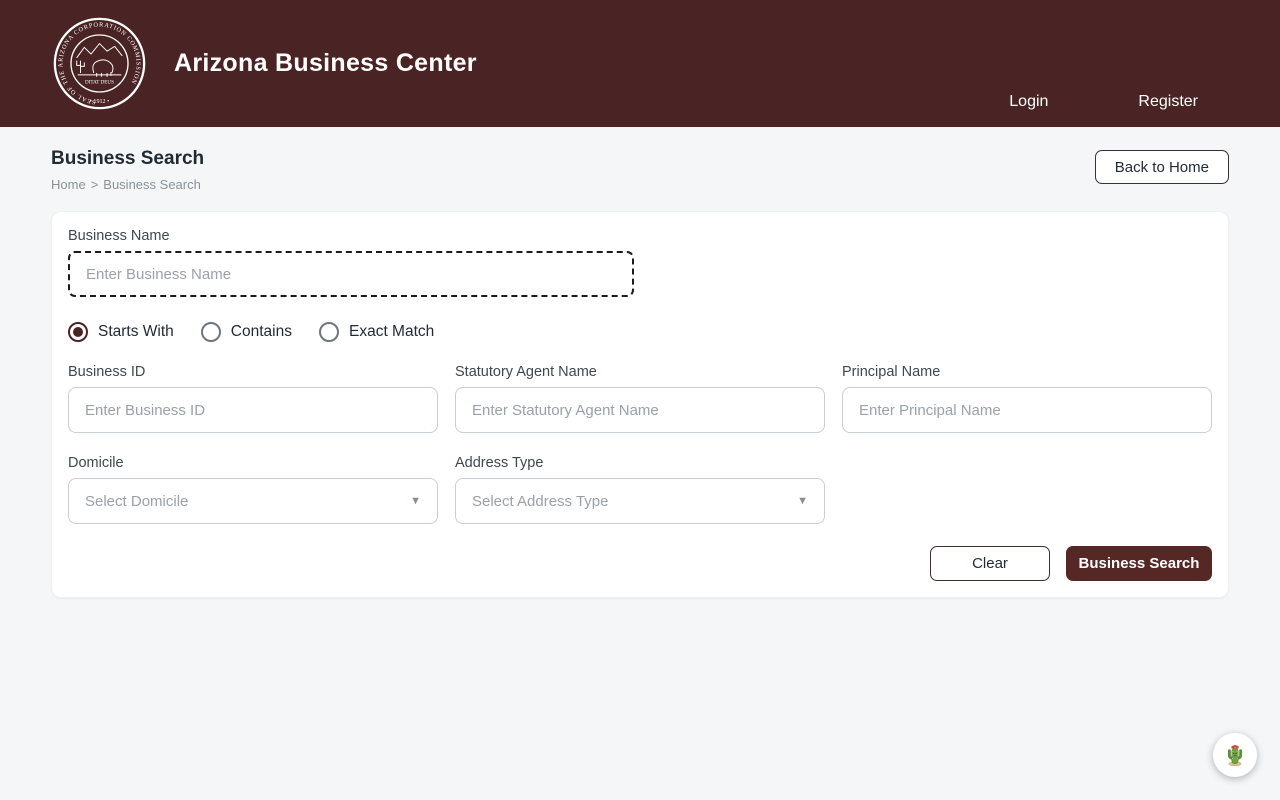 This screenshot has width=1280, height=800. I want to click on business-name-input, so click(351, 274).